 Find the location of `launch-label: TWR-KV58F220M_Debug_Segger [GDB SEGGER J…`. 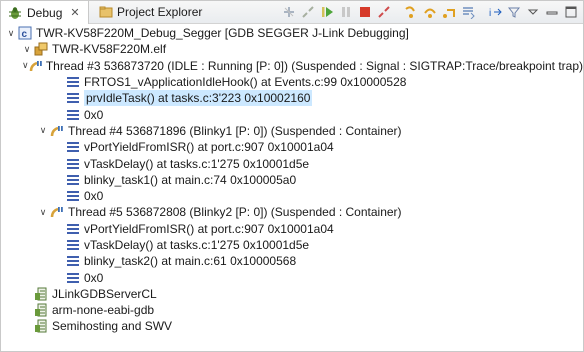

launch-label: TWR-KV58F220M_Debug_Segger [GDB SEGGER J… is located at coordinates (222, 33).